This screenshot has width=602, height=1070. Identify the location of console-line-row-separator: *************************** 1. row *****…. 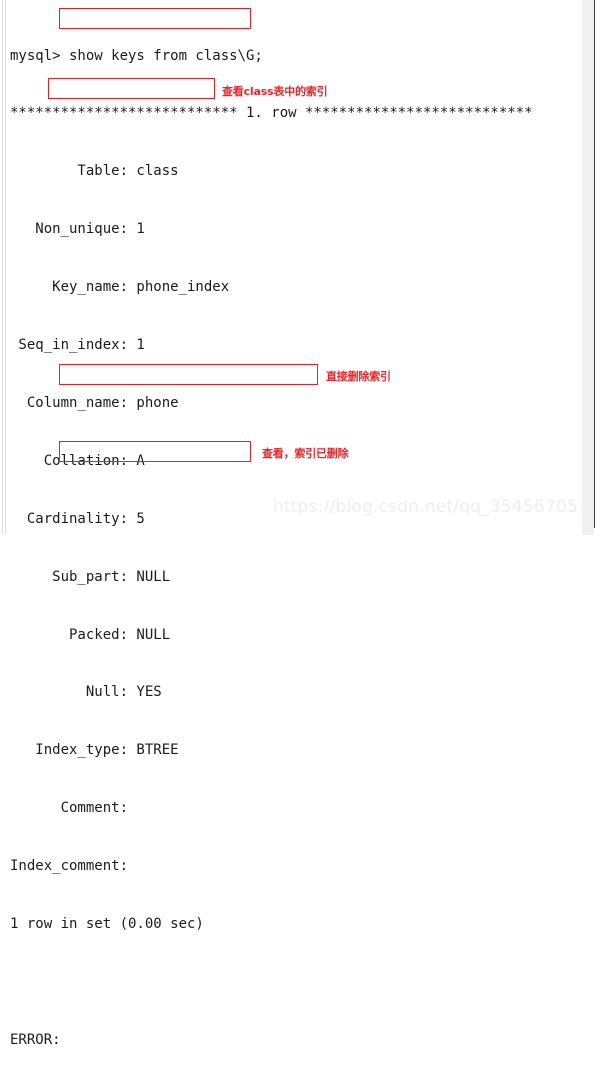
(271, 113).